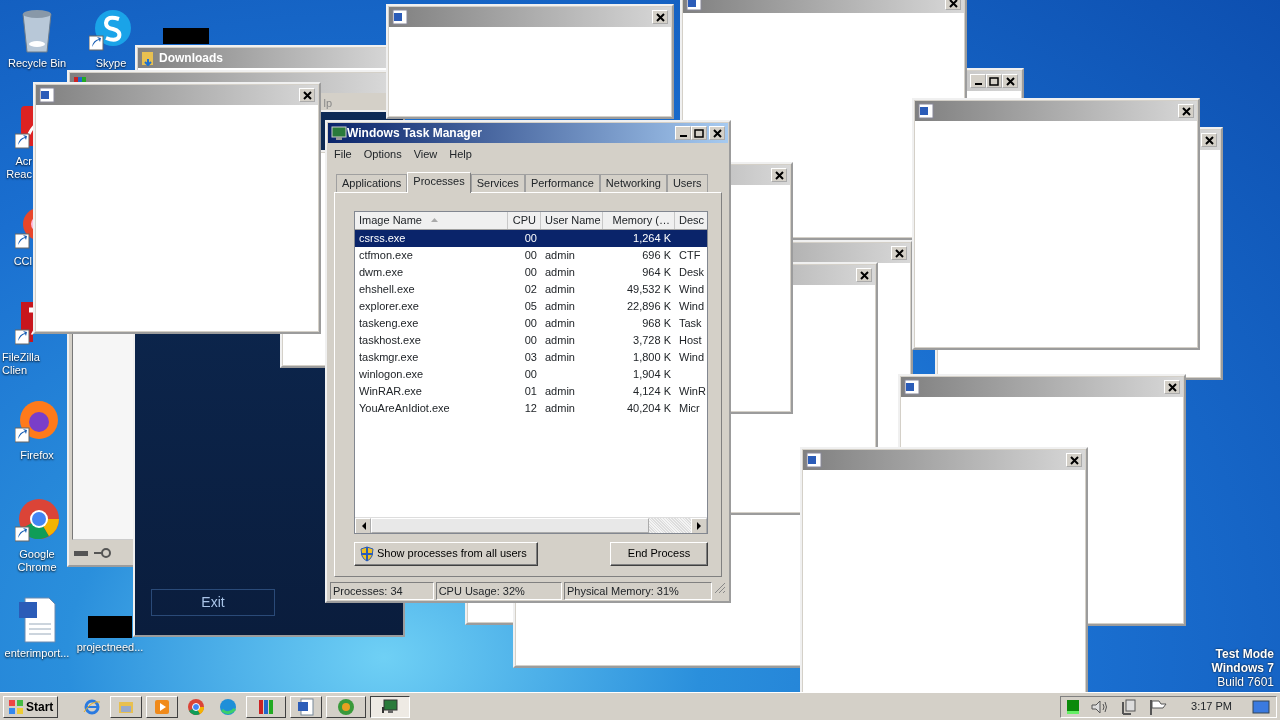  I want to click on icon-label: CCl, so click(17, 261).